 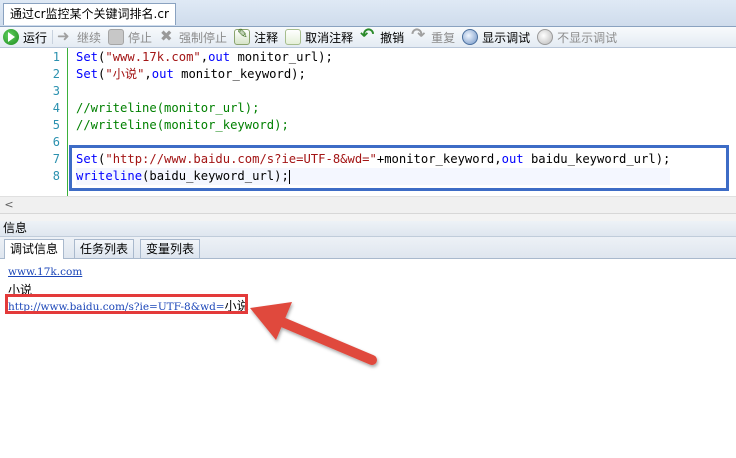 I want to click on arrow-right-icon, so click(x=65, y=36).